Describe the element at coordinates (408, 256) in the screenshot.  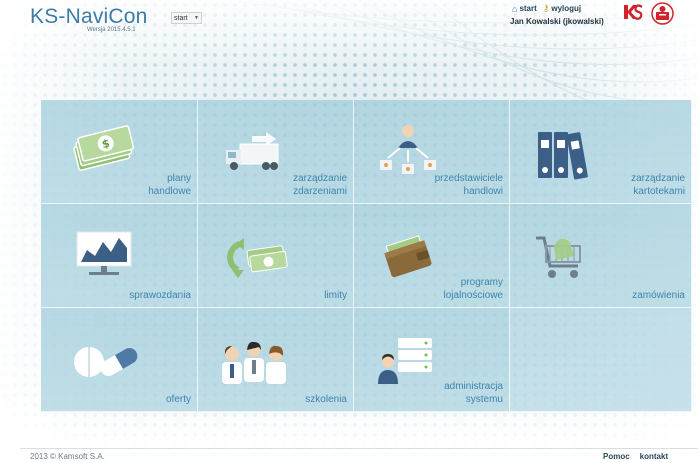
I see `wallet-icon` at that location.